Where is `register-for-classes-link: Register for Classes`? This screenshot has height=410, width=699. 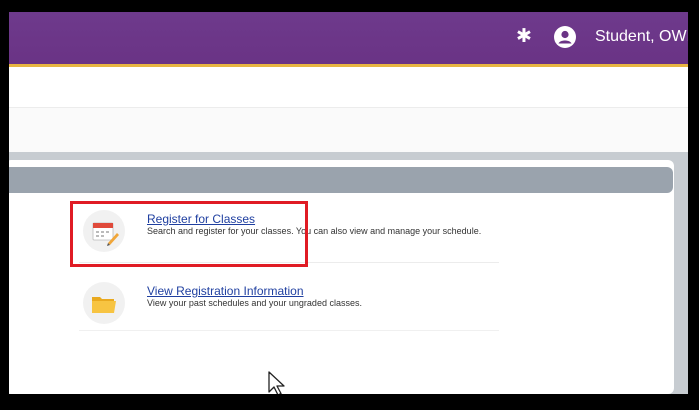 register-for-classes-link: Register for Classes is located at coordinates (201, 219).